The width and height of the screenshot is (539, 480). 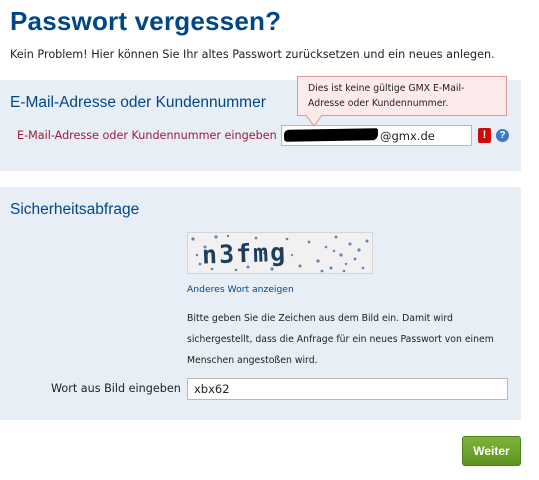 What do you see at coordinates (386, 88) in the screenshot?
I see `tooltip-line-1: Dies ist keine gültige GMX E-Mail-` at bounding box center [386, 88].